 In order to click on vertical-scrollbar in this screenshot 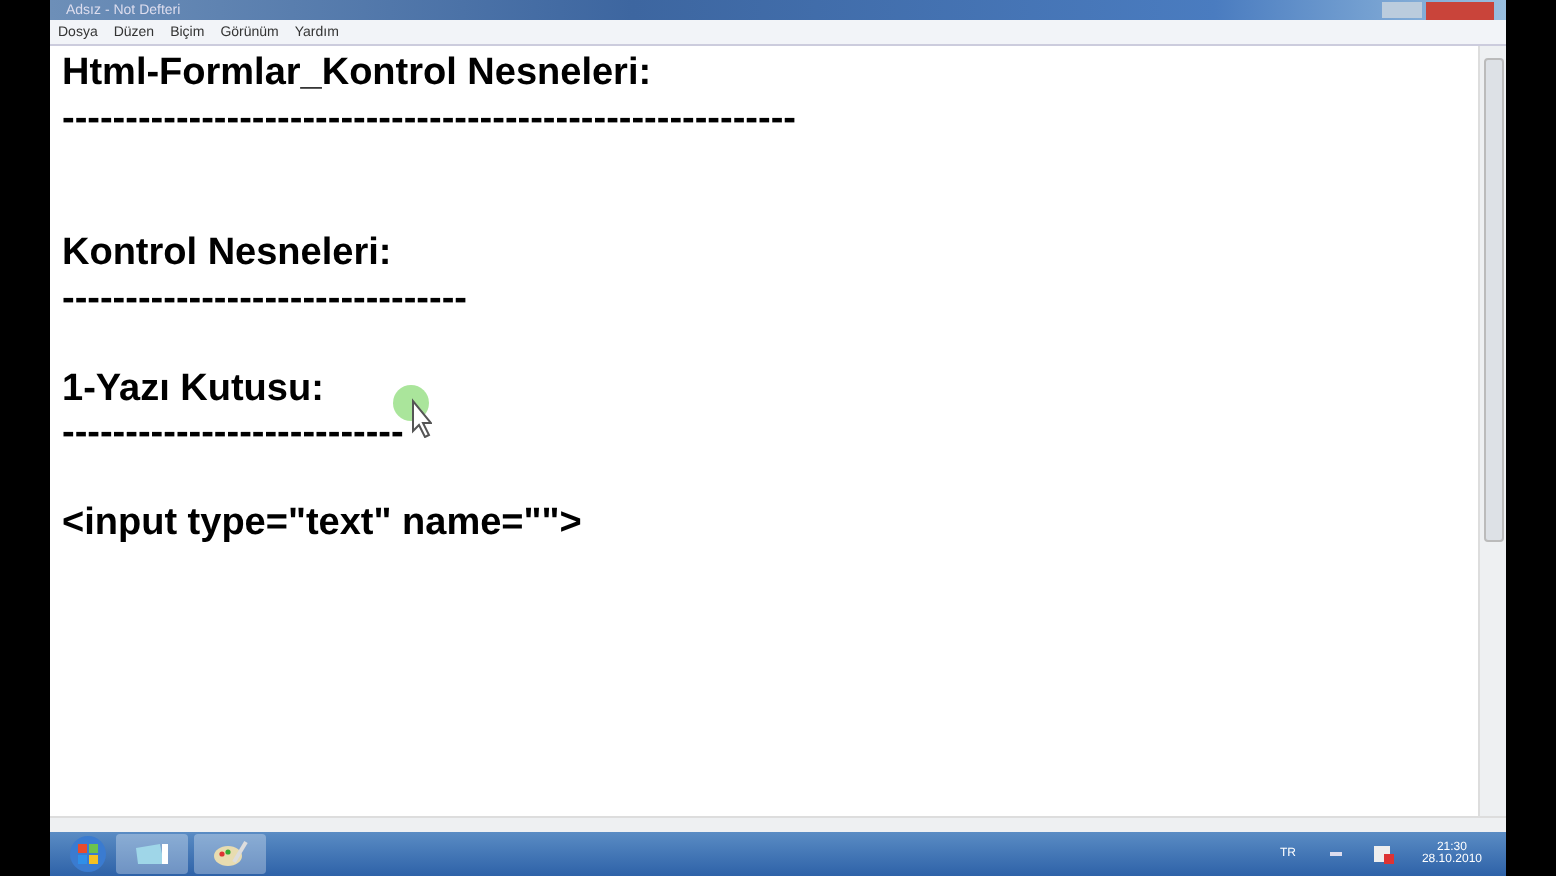, I will do `click(1492, 431)`.